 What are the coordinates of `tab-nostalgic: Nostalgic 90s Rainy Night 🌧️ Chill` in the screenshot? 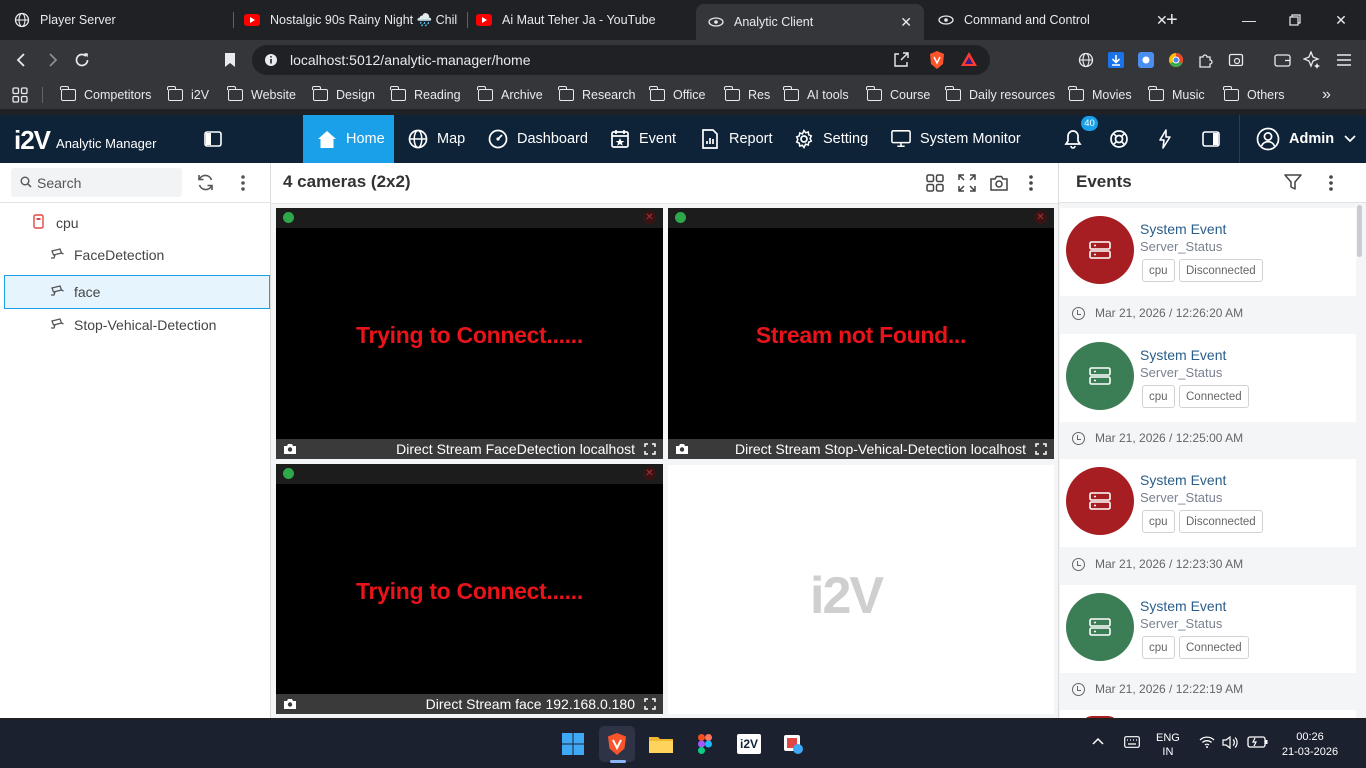 It's located at (356, 20).